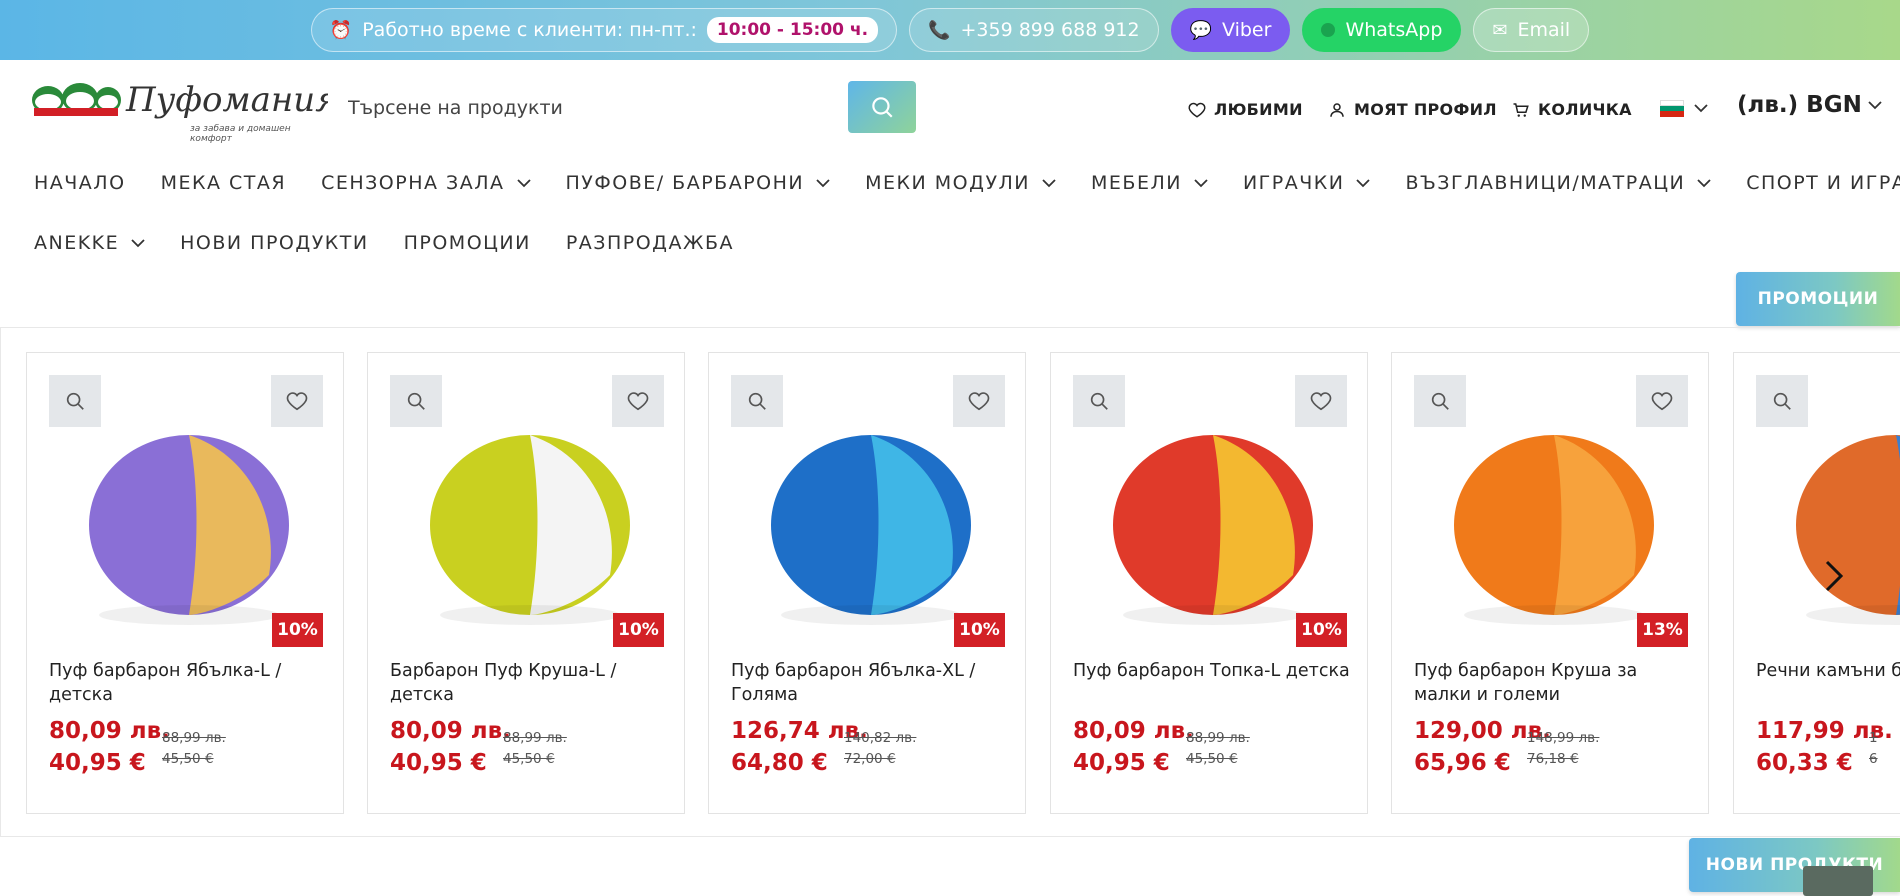 Image resolution: width=1900 pixels, height=896 pixels. What do you see at coordinates (184, 109) in the screenshot?
I see `site-logo: Пуфомания за забава и домашен комфорт` at bounding box center [184, 109].